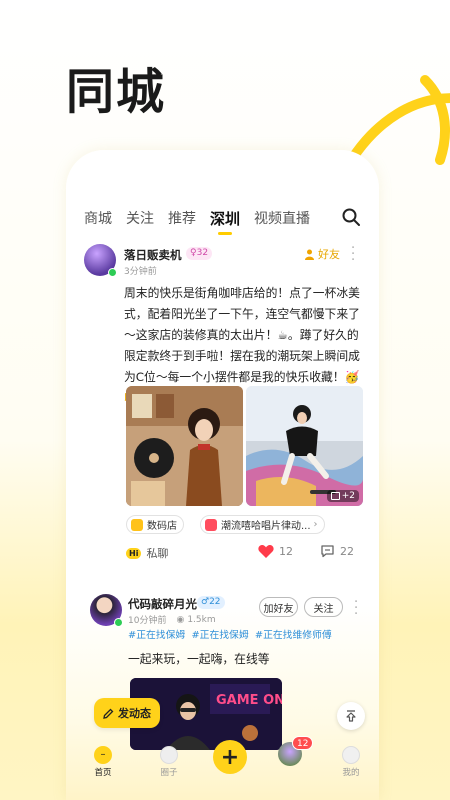  I want to click on chevron-right-icon: ›, so click(315, 524).